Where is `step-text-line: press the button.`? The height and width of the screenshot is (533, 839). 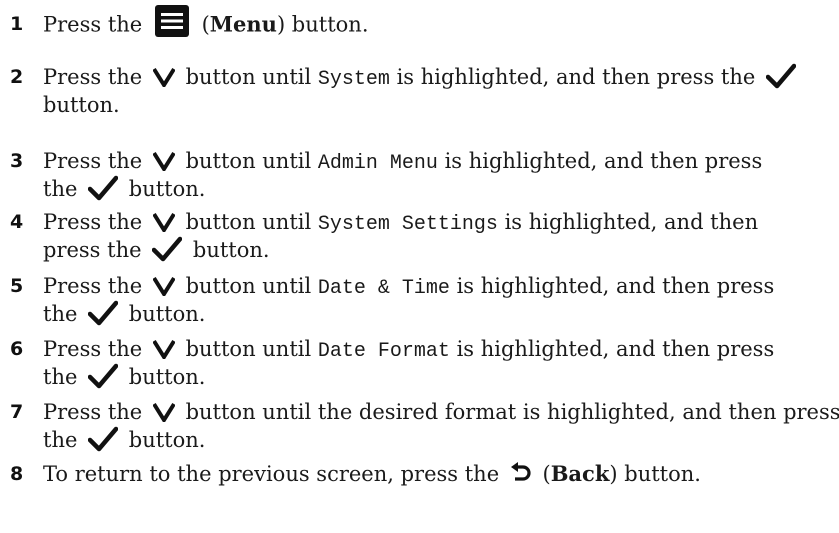
step-text-line: press the button. is located at coordinates (156, 250).